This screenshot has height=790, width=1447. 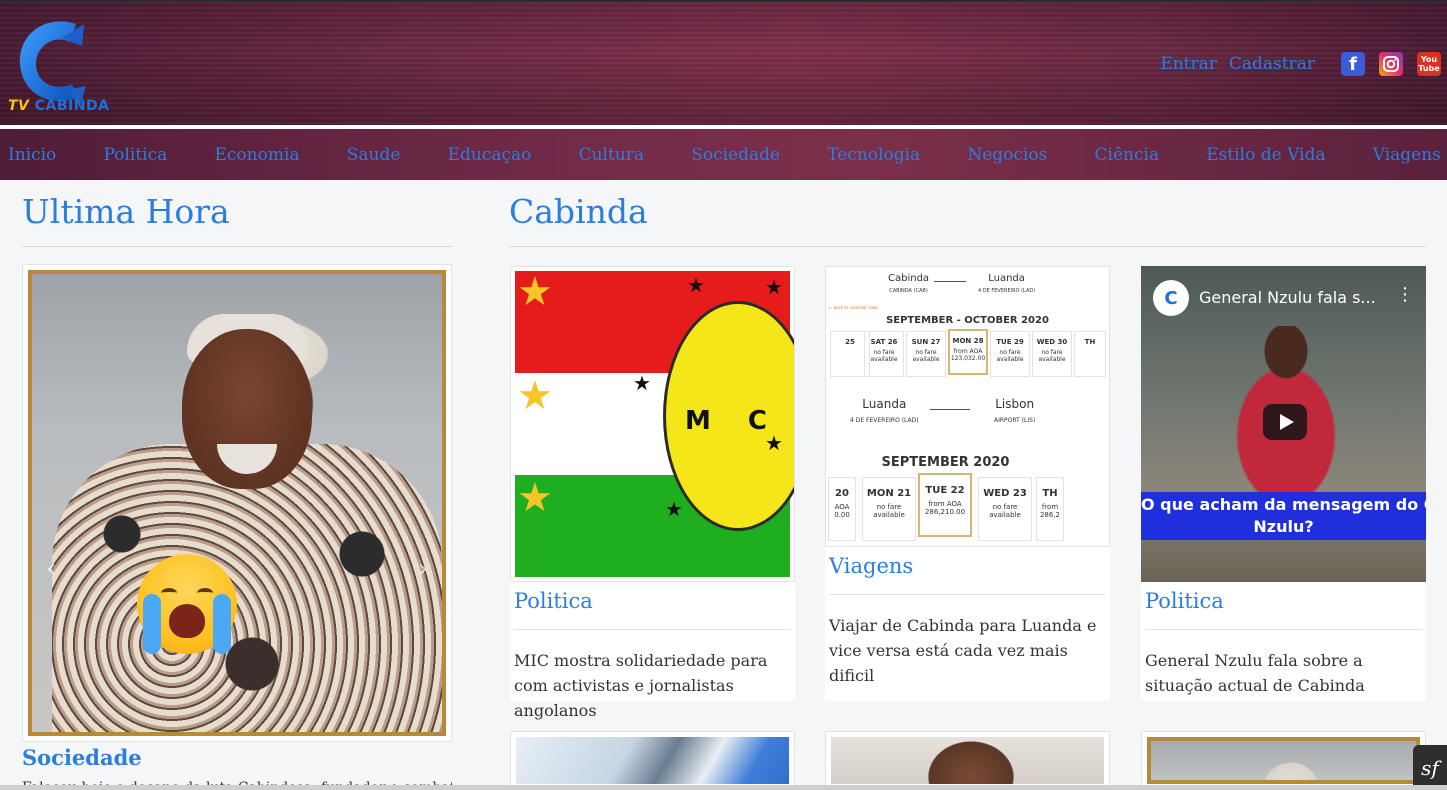 I want to click on crying-face-icon, so click(x=187, y=604).